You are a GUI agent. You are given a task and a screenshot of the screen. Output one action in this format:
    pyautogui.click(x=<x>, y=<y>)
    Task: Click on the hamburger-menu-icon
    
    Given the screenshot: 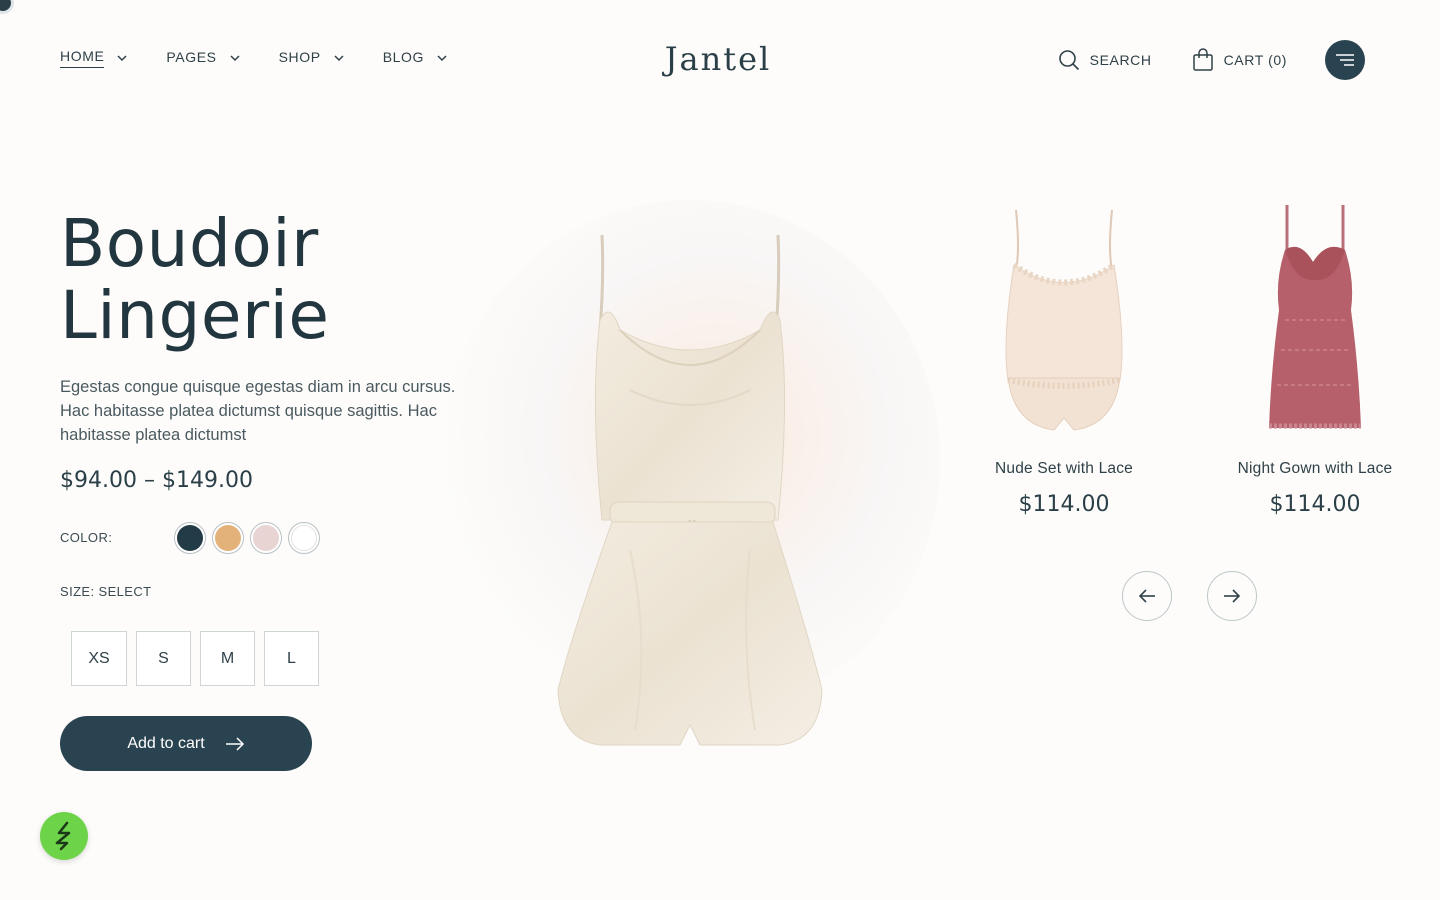 What is the action you would take?
    pyautogui.click(x=1345, y=60)
    